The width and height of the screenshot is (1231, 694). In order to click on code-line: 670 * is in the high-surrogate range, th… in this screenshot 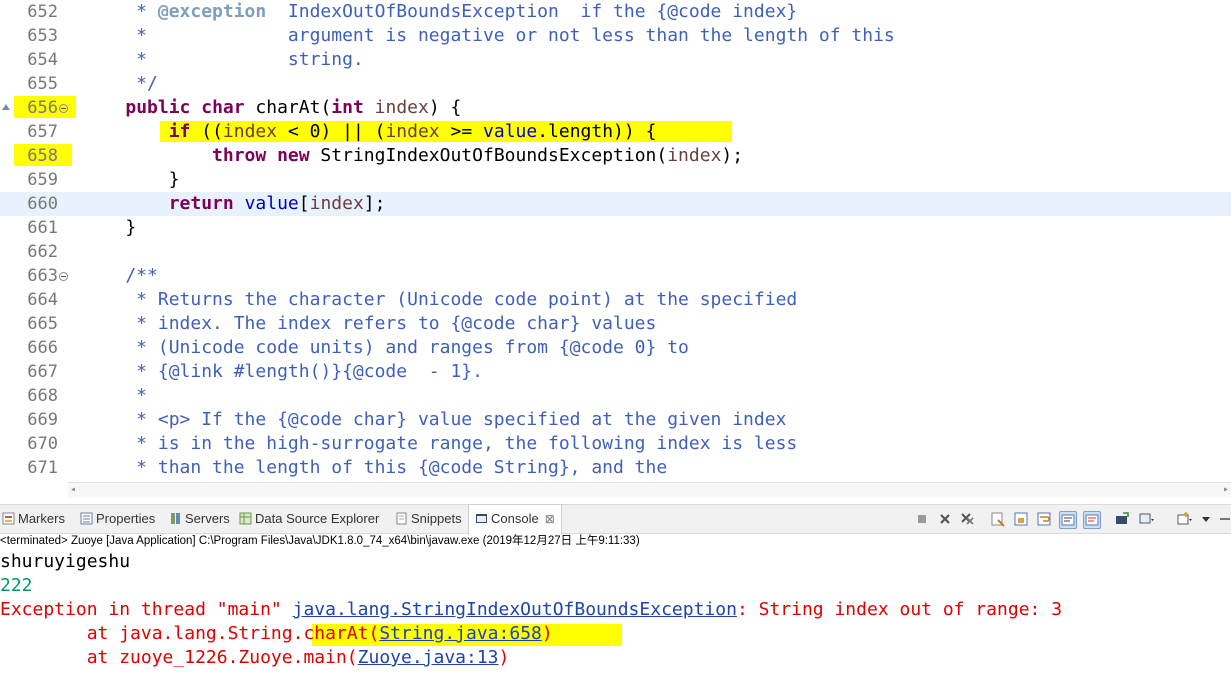, I will do `click(615, 444)`.